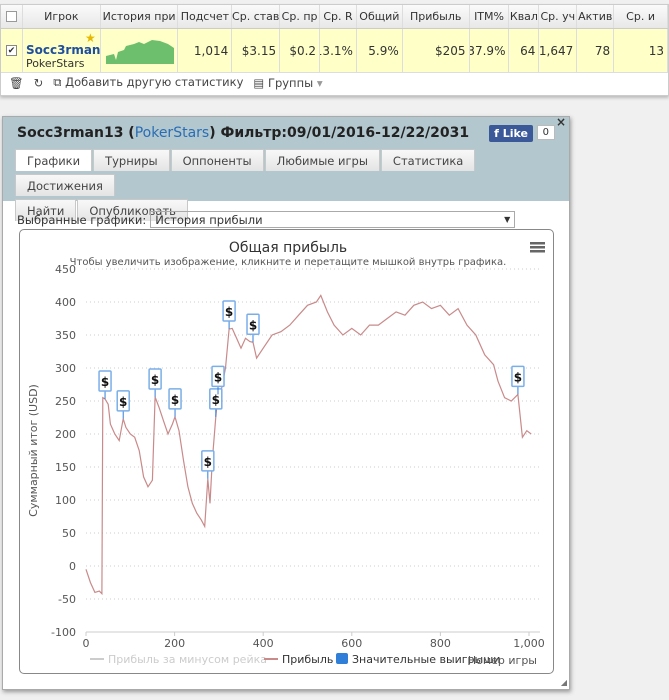  I want to click on y-tick-label: 200, so click(65, 434).